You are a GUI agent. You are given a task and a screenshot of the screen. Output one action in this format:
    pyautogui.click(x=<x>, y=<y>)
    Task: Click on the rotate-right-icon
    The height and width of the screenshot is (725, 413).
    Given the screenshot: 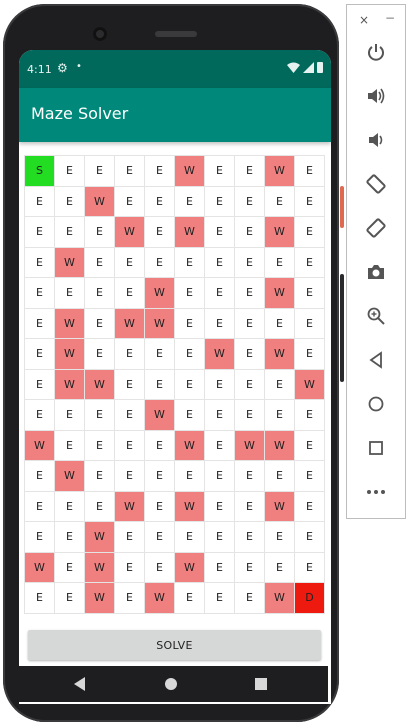 What is the action you would take?
    pyautogui.click(x=376, y=228)
    